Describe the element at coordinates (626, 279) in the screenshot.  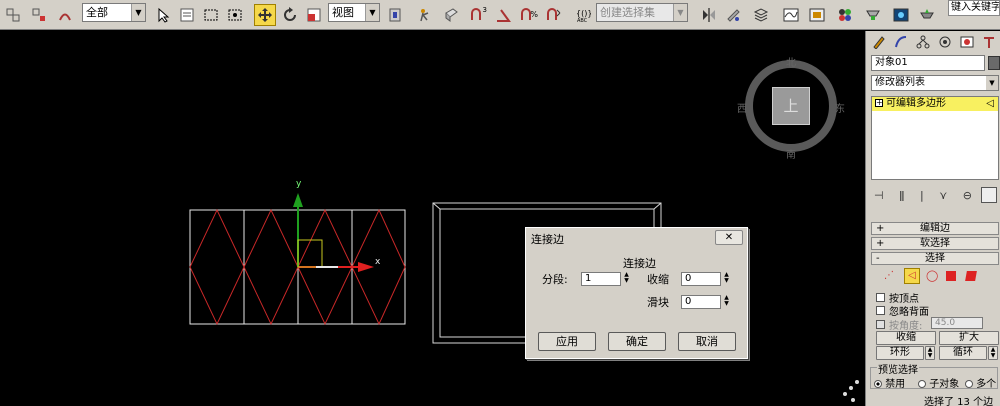
I see `segments-spinner-arrows: ▲ ▼` at that location.